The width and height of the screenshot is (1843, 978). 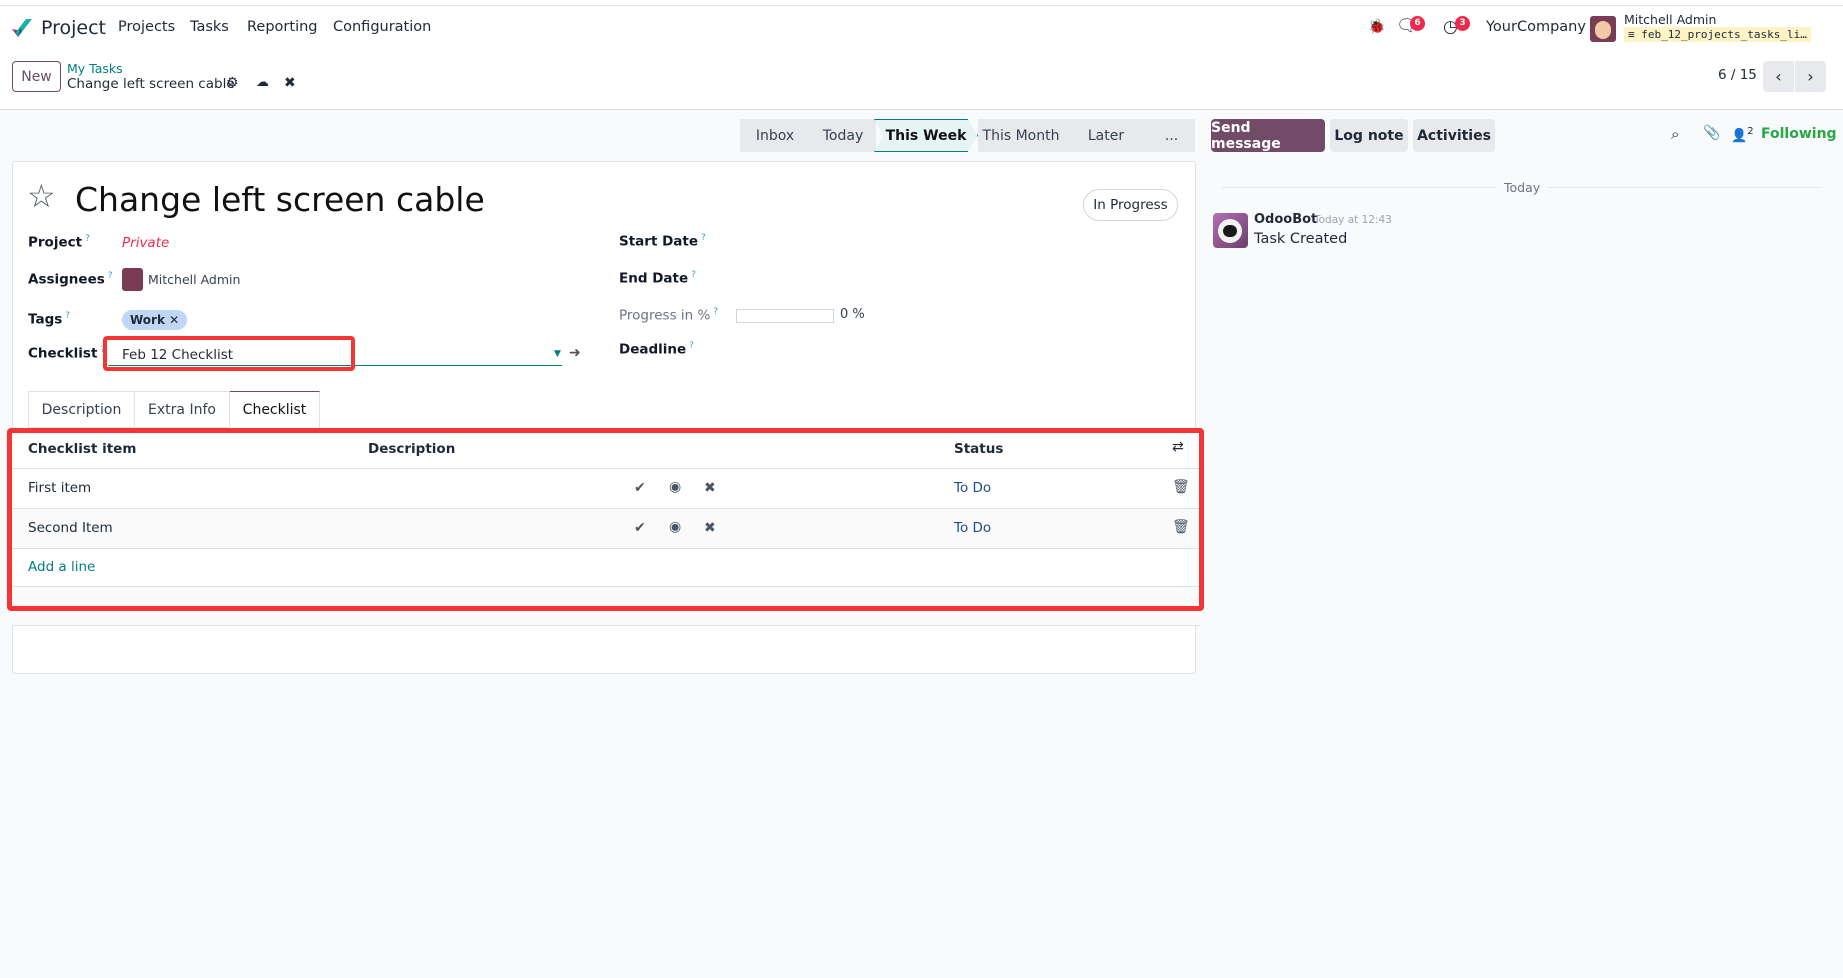 What do you see at coordinates (49, 319) in the screenshot?
I see `tags-label: Tags?` at bounding box center [49, 319].